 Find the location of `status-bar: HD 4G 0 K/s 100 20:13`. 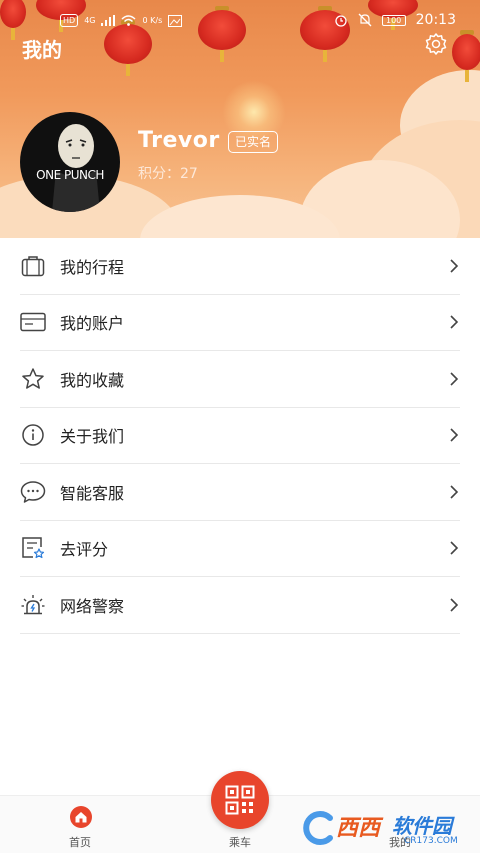

status-bar: HD 4G 0 K/s 100 20:13 is located at coordinates (240, 17).